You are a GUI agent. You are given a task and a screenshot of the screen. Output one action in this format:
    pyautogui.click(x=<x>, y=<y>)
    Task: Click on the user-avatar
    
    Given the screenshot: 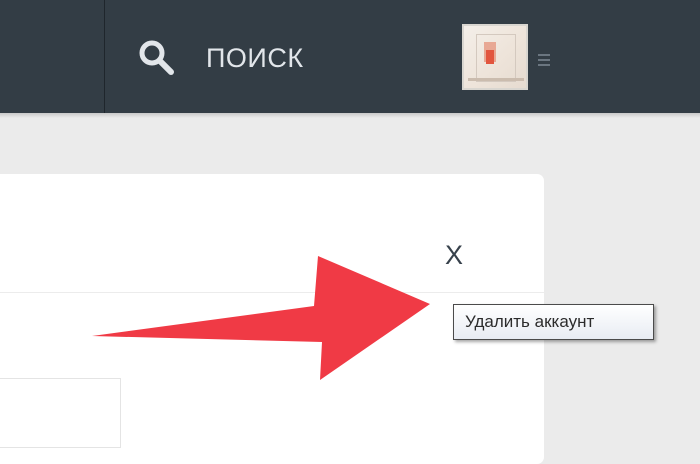 What is the action you would take?
    pyautogui.click(x=495, y=57)
    